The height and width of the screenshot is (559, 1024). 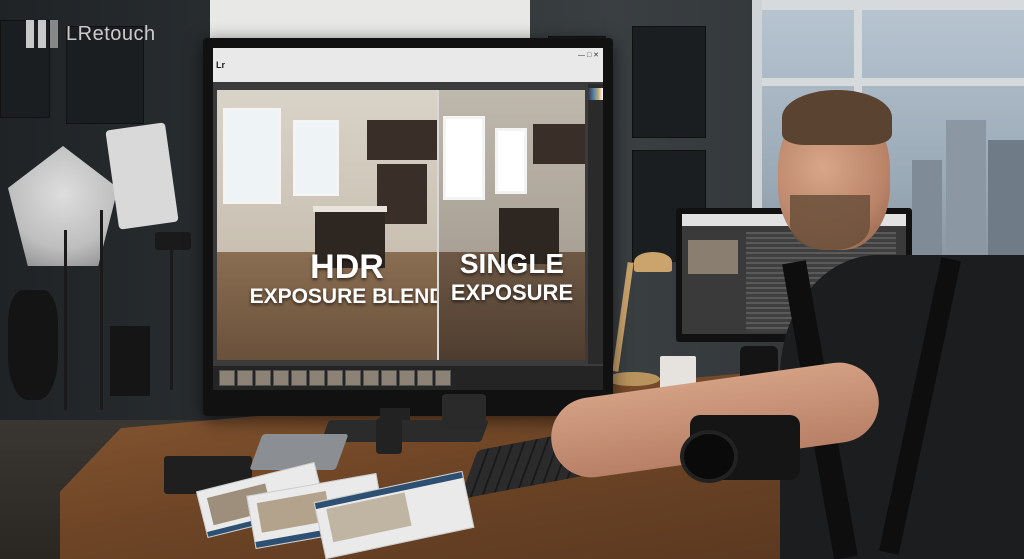 I want to click on strobe-head, so click(x=173, y=241).